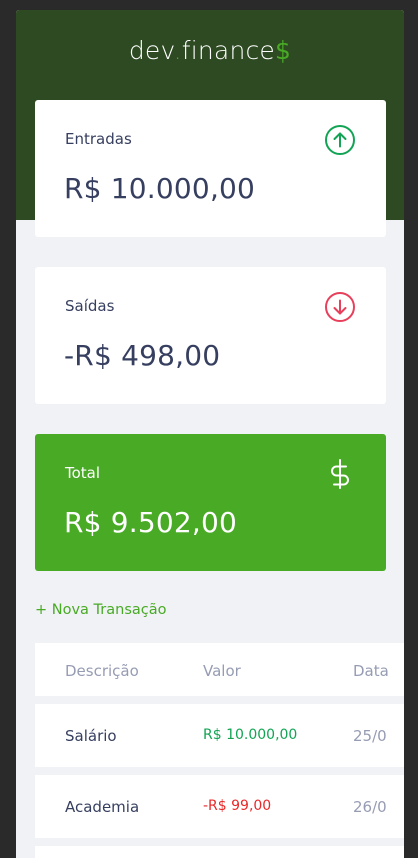  What do you see at coordinates (210, 502) in the screenshot?
I see `total-card: Total R$ 9.502,00` at bounding box center [210, 502].